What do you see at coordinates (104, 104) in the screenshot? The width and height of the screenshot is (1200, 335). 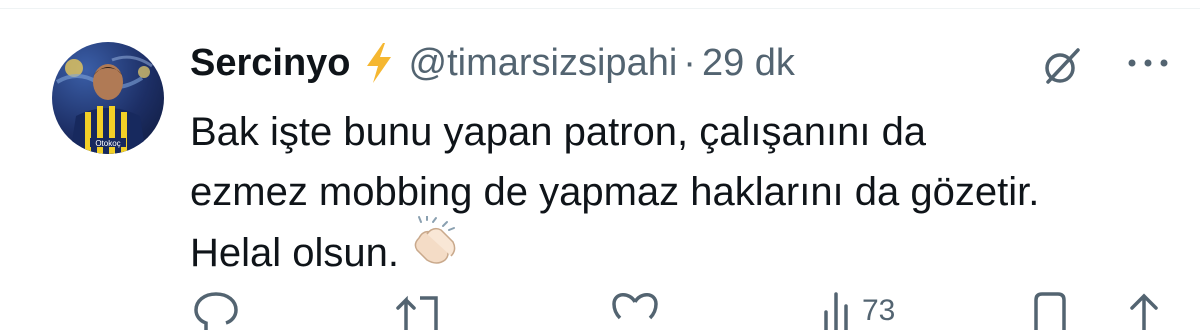 I see `avatar-image: Otokoç` at bounding box center [104, 104].